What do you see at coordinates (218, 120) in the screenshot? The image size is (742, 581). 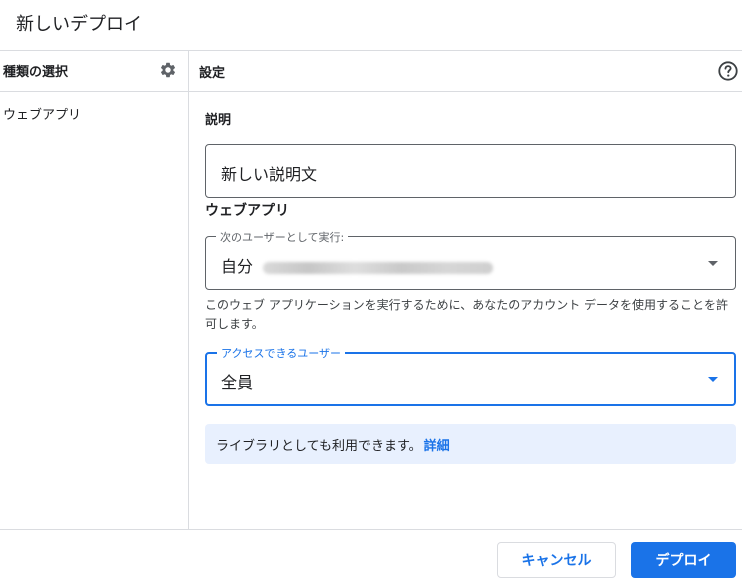 I see `description-label: 説明` at bounding box center [218, 120].